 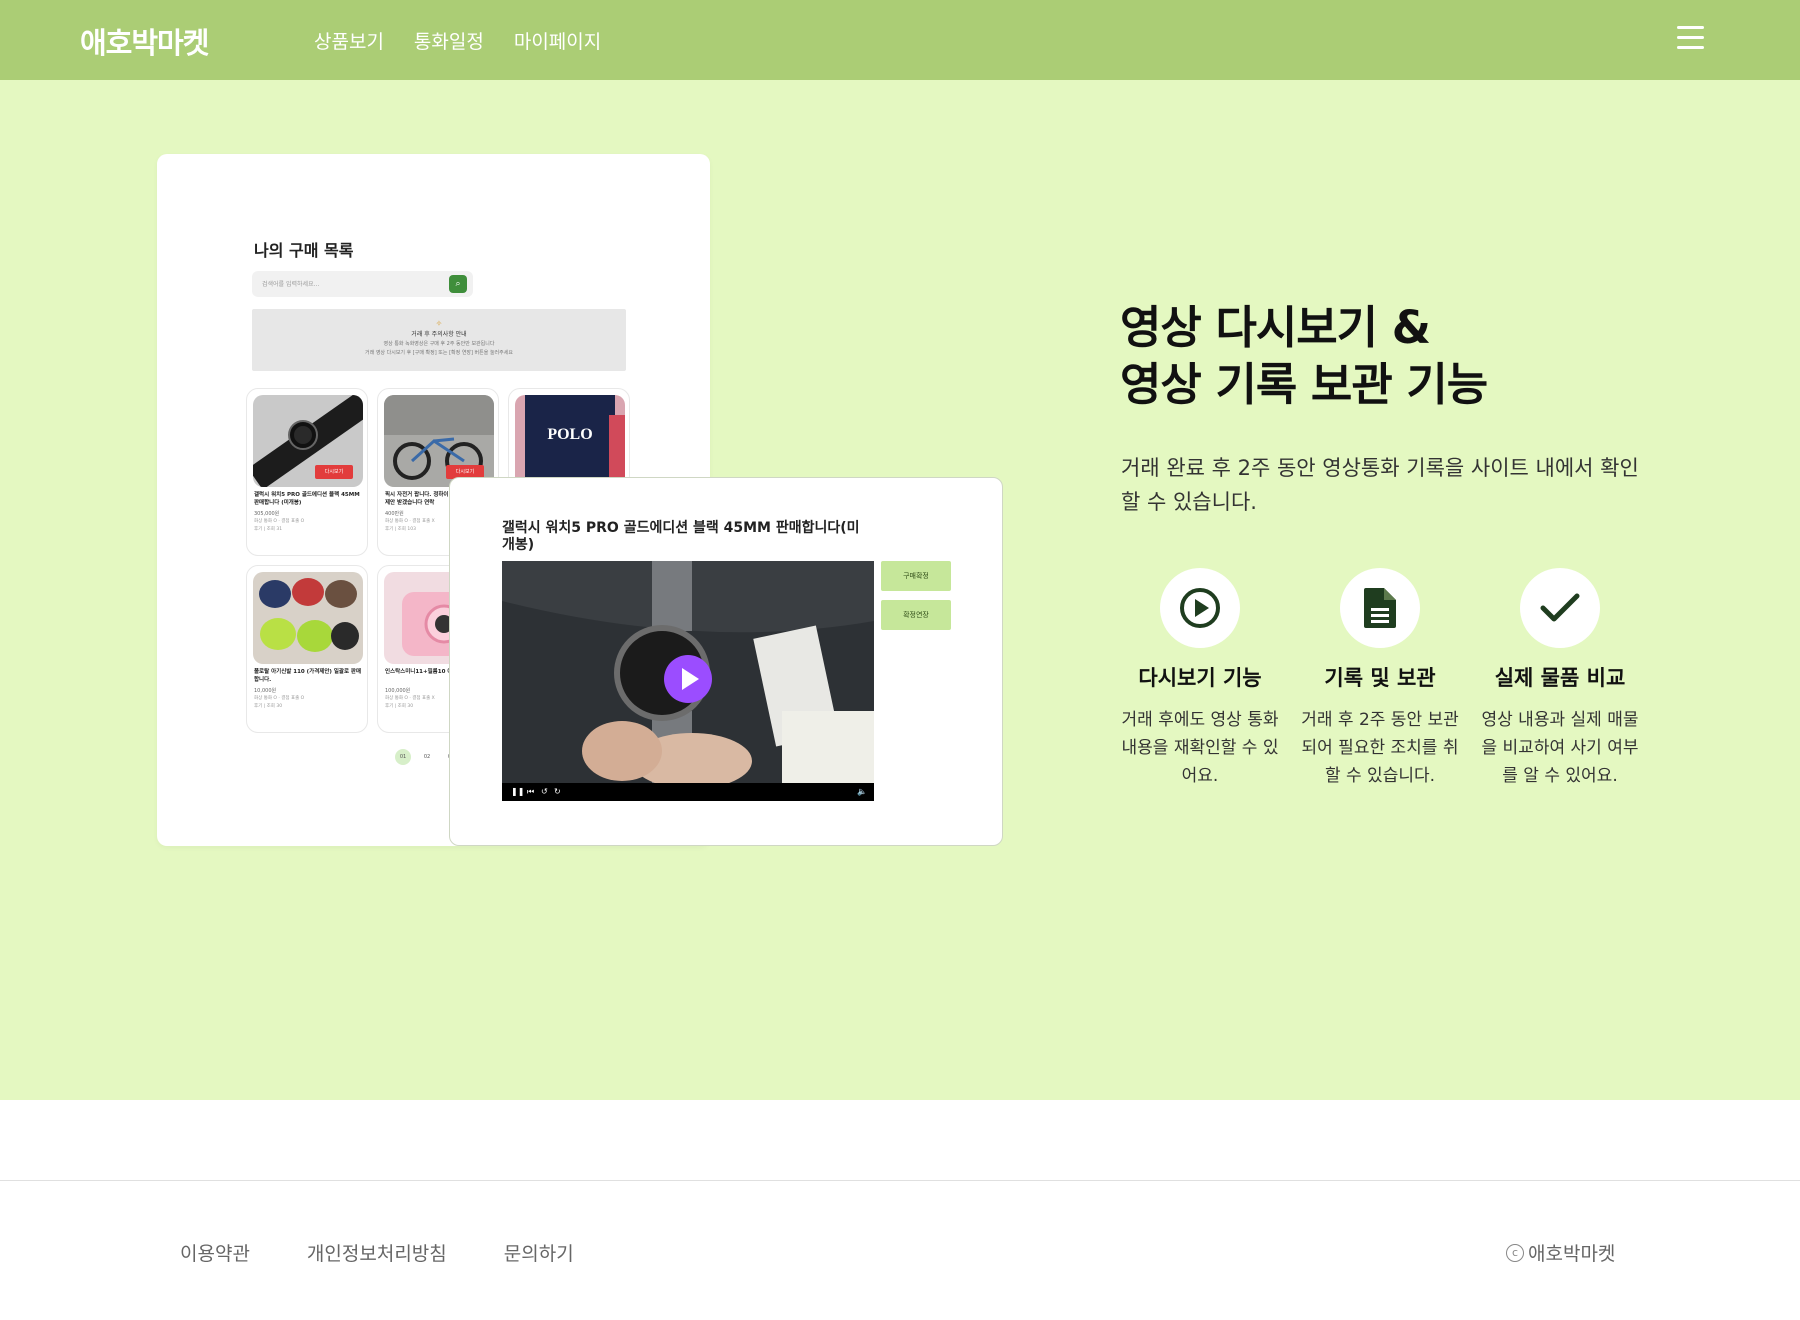 I want to click on product-image: POLO, so click(x=570, y=441).